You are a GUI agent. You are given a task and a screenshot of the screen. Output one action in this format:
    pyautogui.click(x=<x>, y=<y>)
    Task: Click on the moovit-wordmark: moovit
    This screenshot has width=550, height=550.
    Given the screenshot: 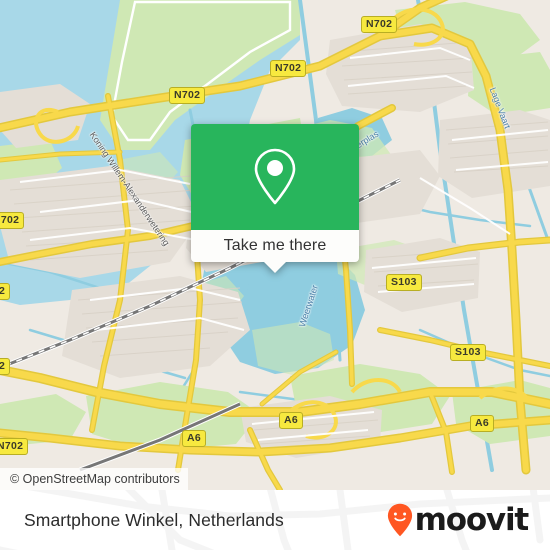 What is the action you would take?
    pyautogui.click(x=472, y=519)
    